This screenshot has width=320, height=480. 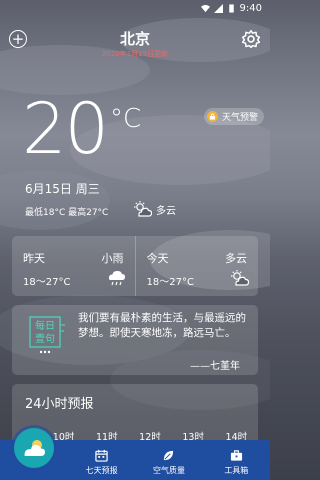 What do you see at coordinates (236, 470) in the screenshot?
I see `nav-label: 工具箱` at bounding box center [236, 470].